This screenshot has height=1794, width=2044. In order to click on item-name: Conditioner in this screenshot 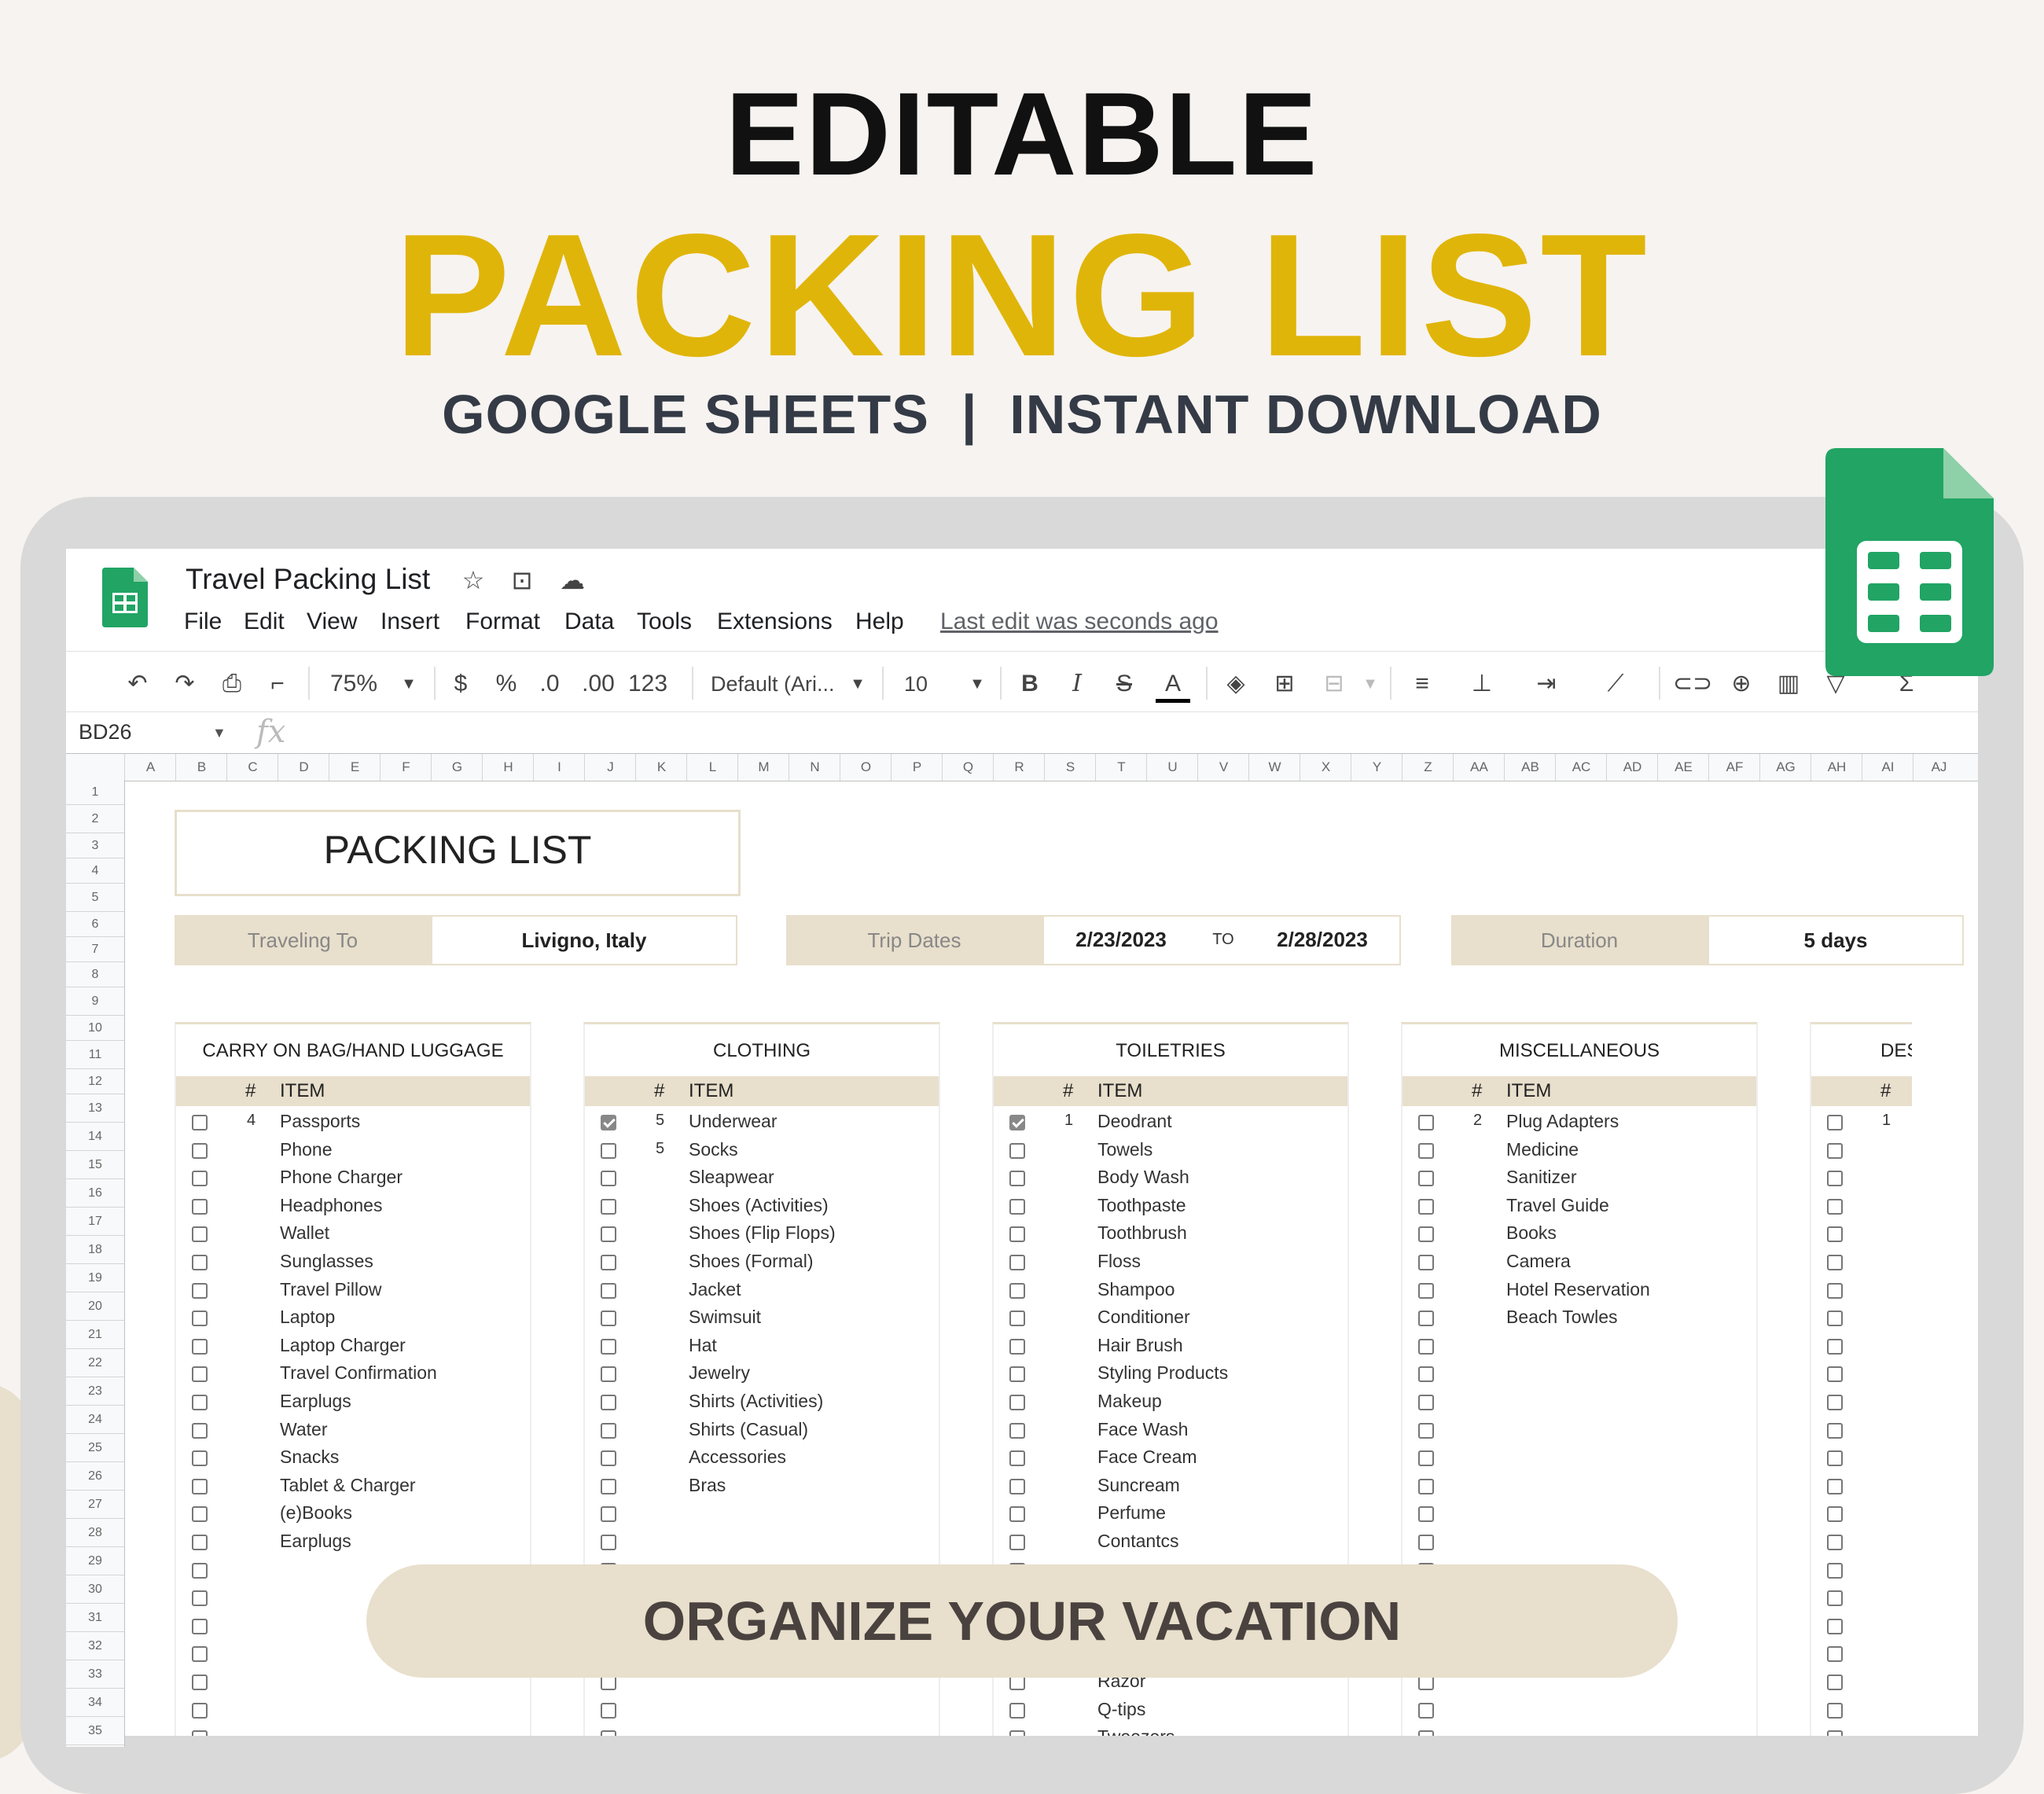, I will do `click(1143, 1317)`.